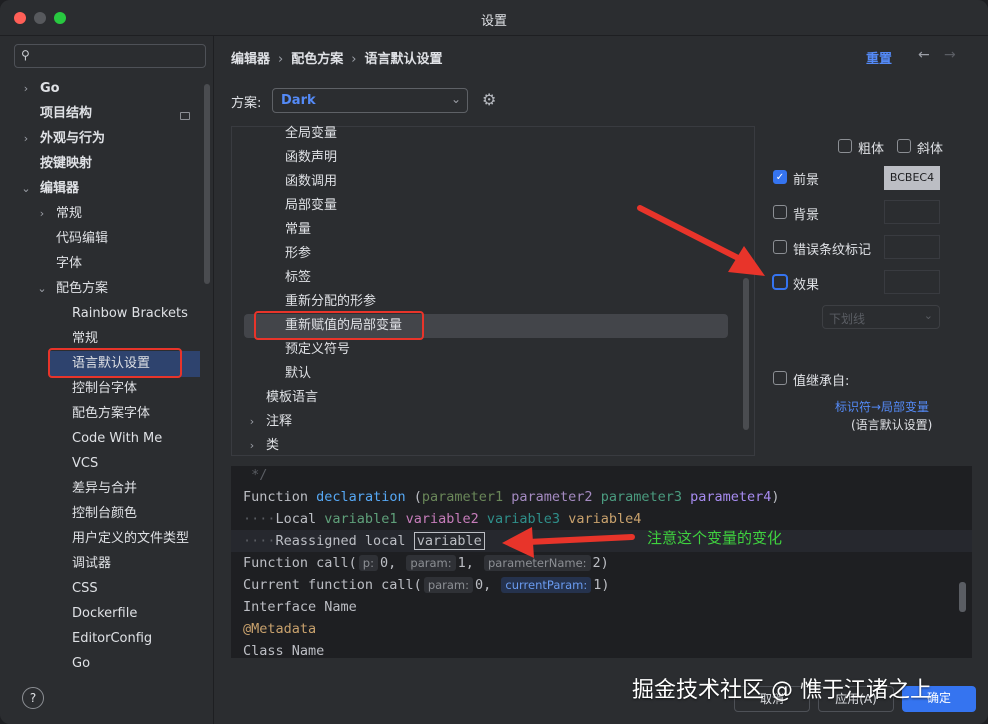 This screenshot has width=988, height=724. I want to click on sidebar-item-appearance: 外观与行为, so click(72, 139).